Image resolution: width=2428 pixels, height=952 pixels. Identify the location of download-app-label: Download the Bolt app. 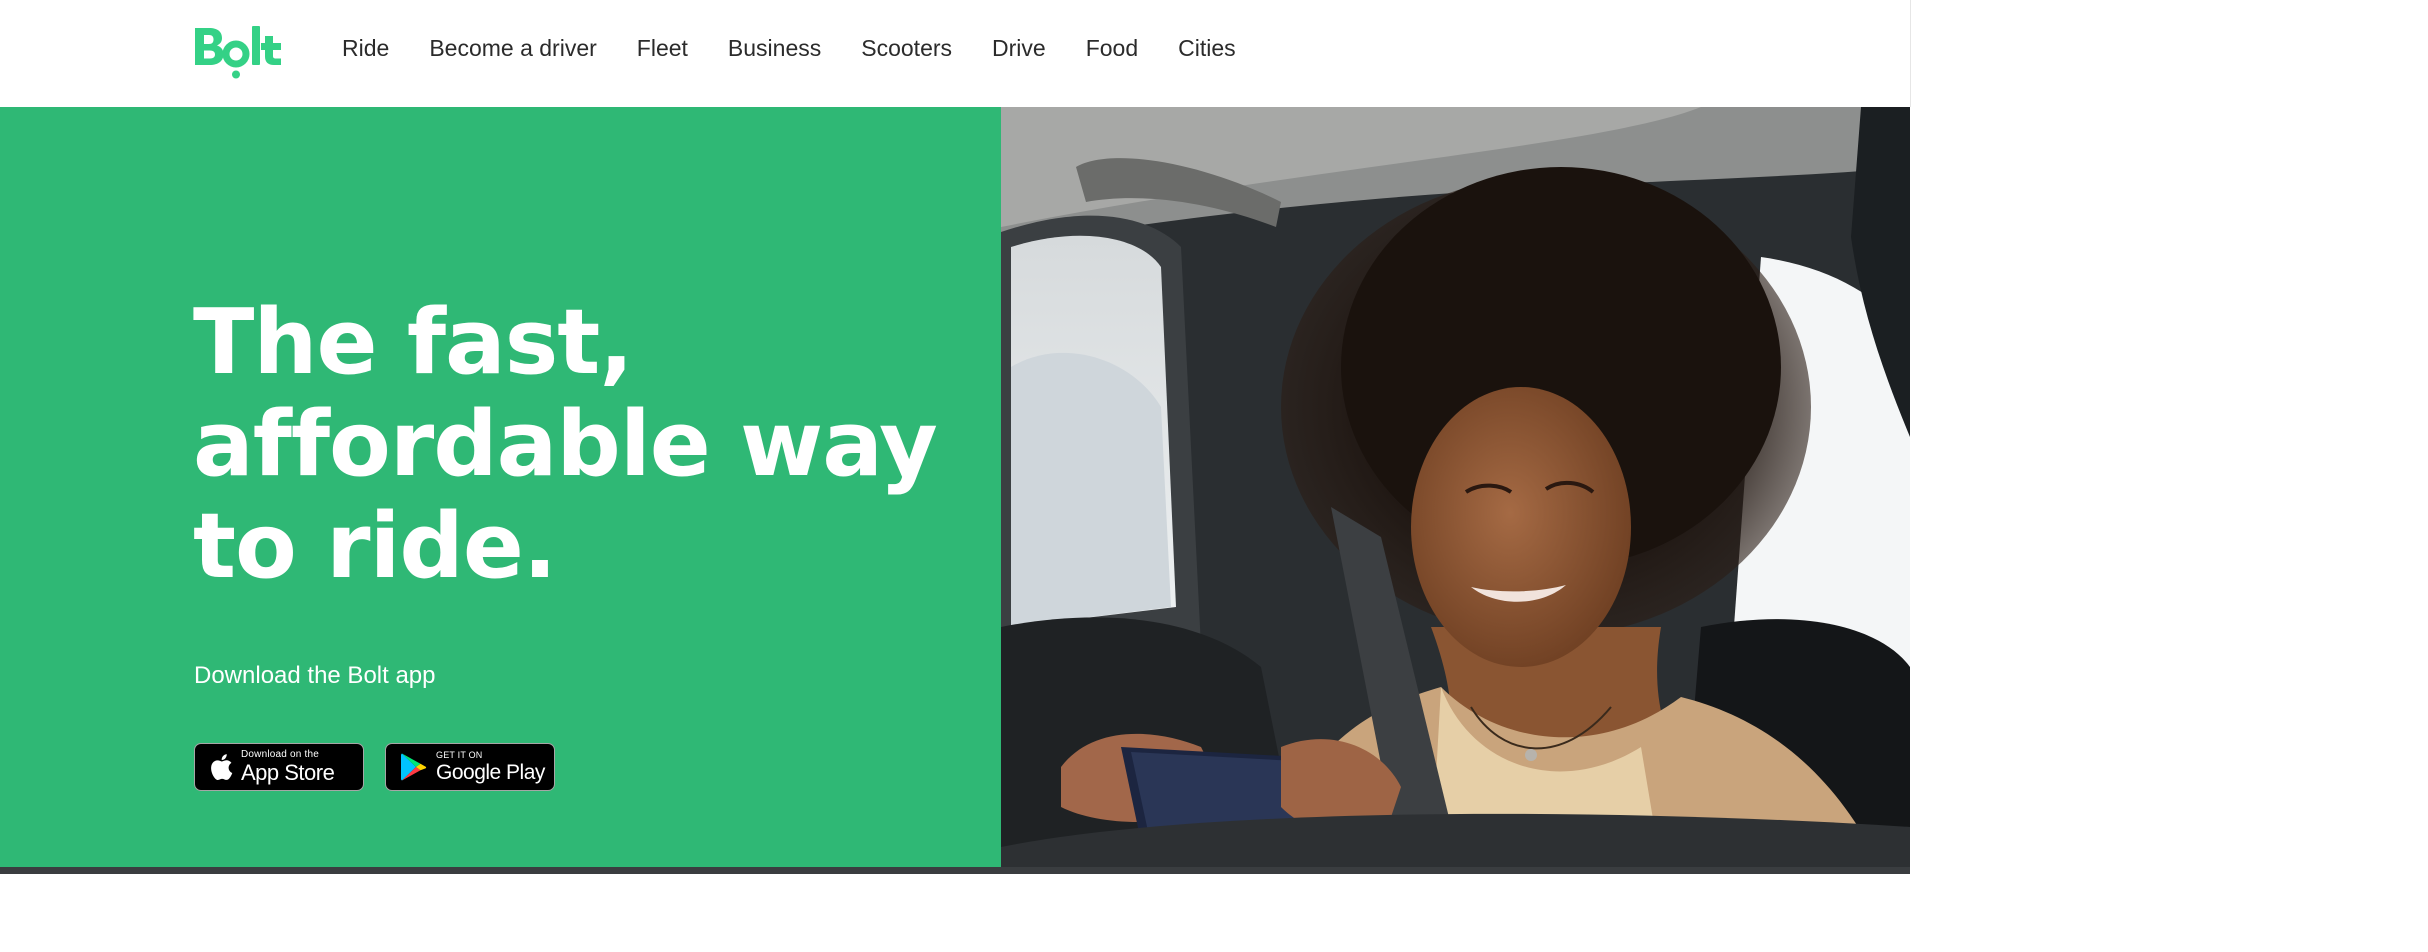
(315, 675).